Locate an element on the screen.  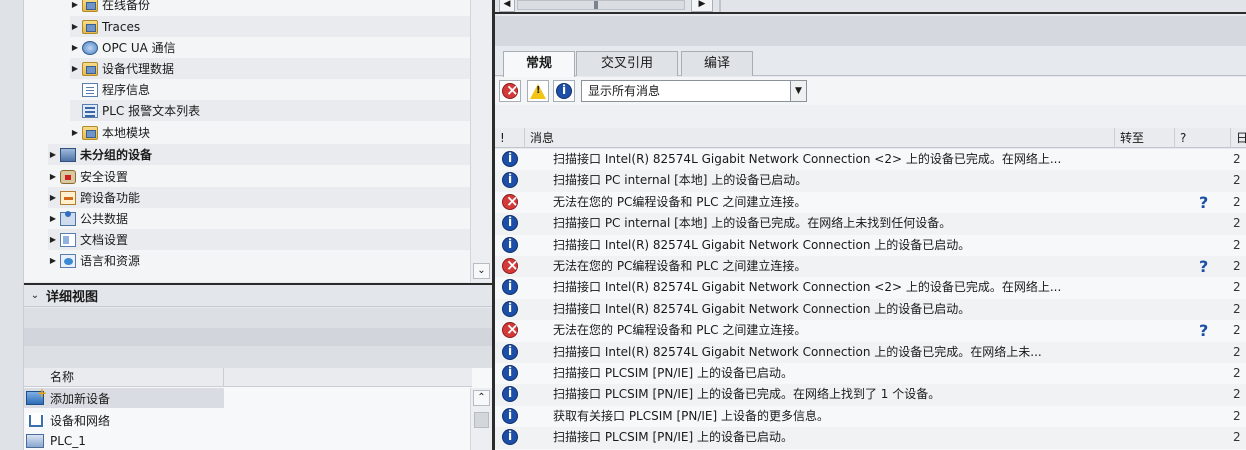
tree-item-program-info: 程序信息 is located at coordinates (281, 89).